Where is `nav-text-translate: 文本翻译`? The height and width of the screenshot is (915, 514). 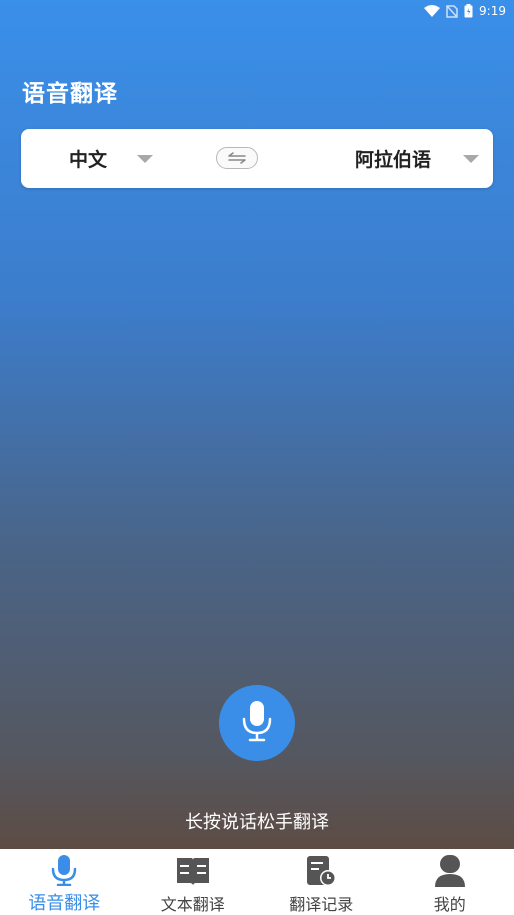 nav-text-translate: 文本翻译 is located at coordinates (193, 882).